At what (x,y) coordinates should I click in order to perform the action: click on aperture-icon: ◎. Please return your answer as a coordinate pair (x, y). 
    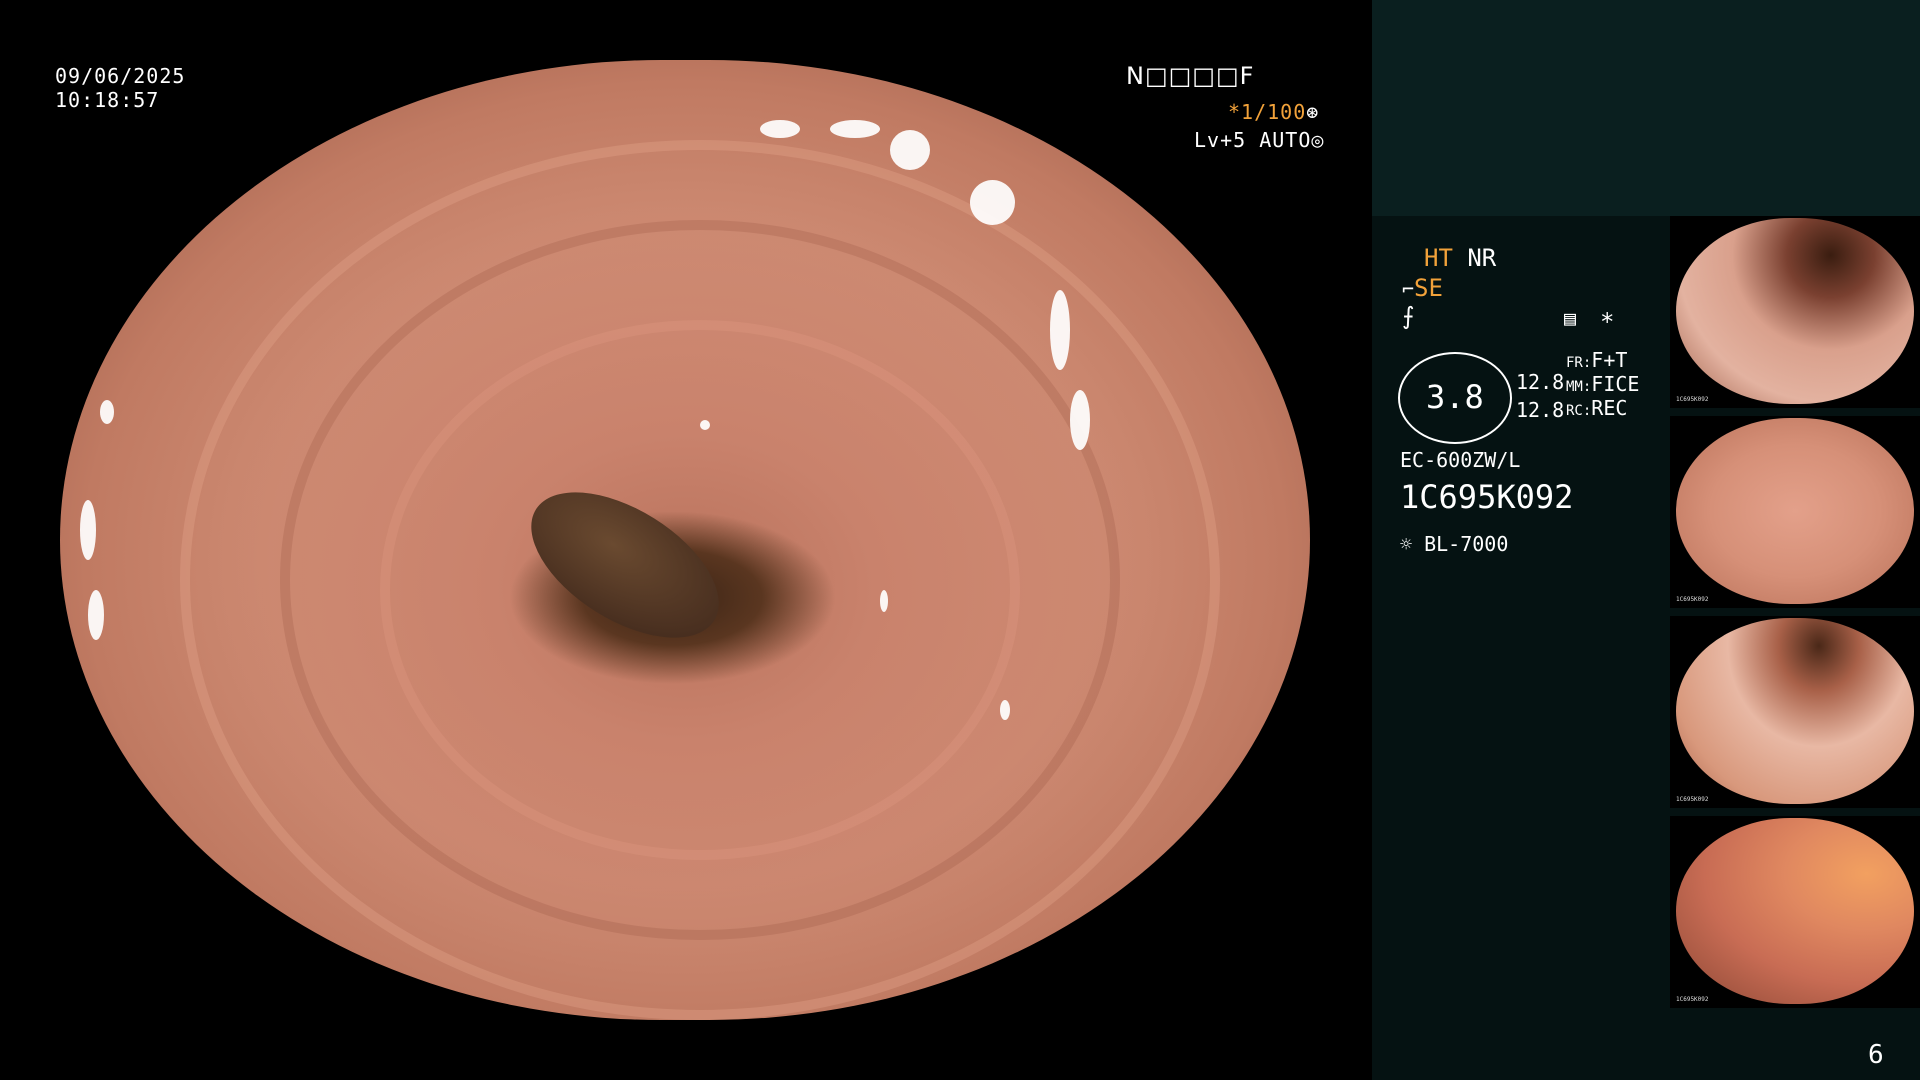
    Looking at the image, I should click on (1318, 140).